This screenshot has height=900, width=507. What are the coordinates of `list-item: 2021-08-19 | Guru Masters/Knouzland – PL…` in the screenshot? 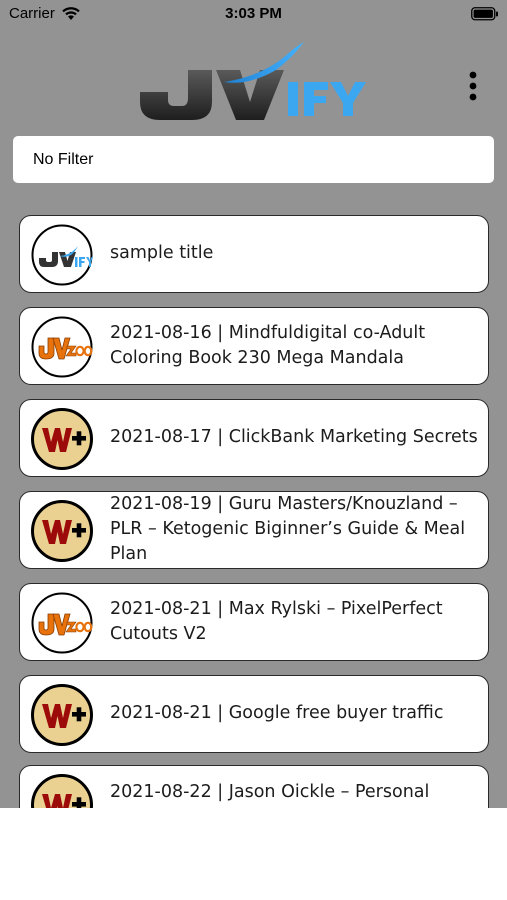 It's located at (254, 530).